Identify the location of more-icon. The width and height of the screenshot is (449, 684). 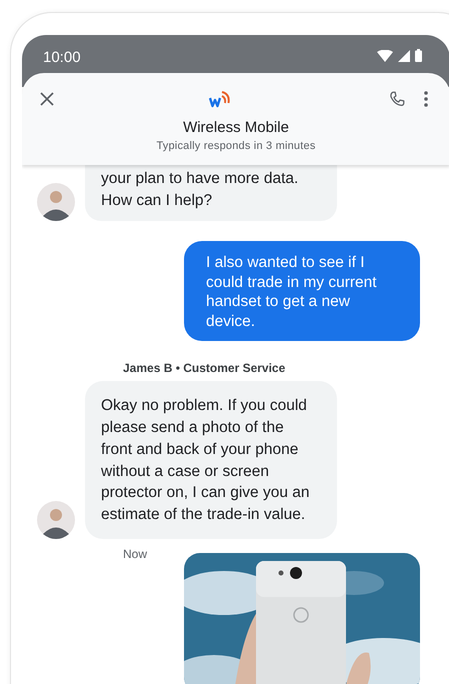
(426, 99).